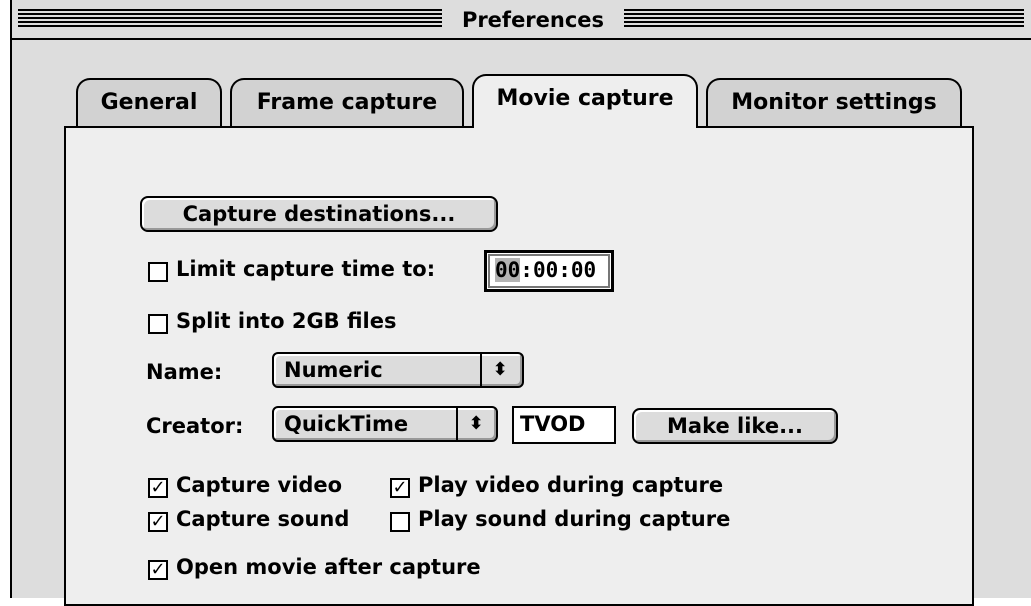  Describe the element at coordinates (346, 424) in the screenshot. I see `creator-popup-value: QuickTime` at that location.